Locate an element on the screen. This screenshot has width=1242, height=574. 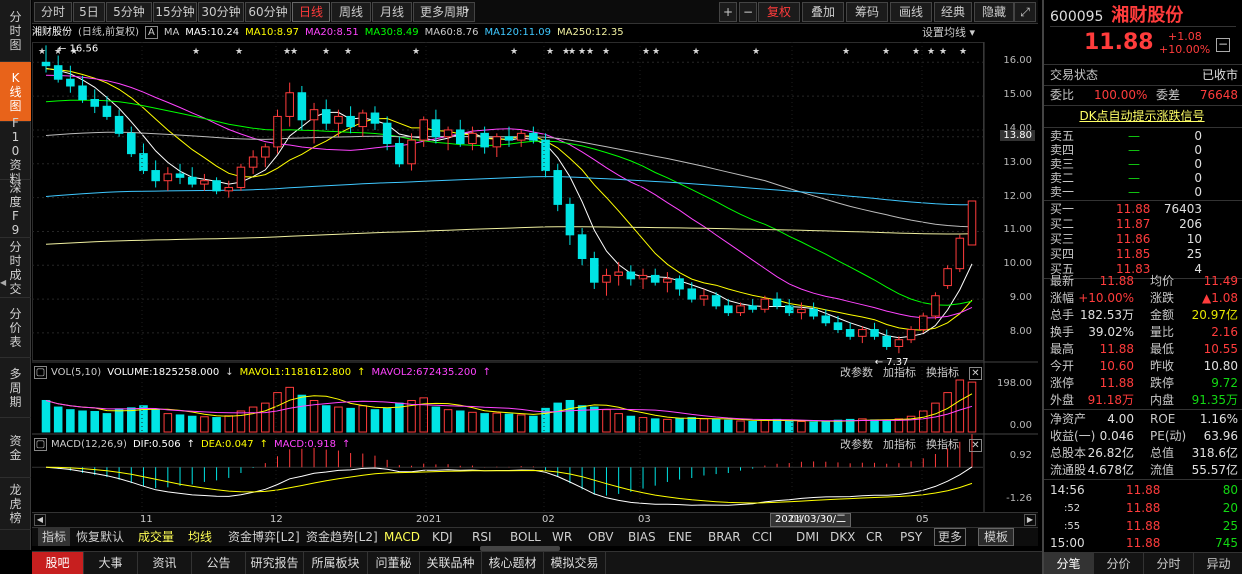
period-6: 日线 is located at coordinates (311, 12).